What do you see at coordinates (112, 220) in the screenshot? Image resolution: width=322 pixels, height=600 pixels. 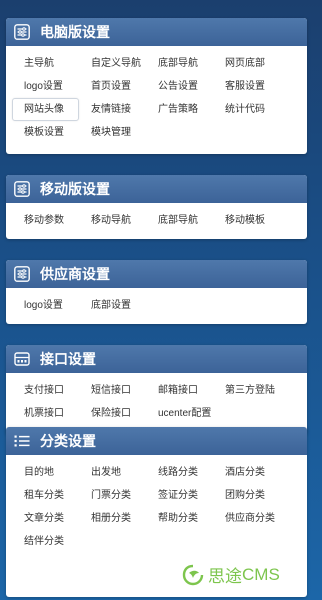 I see `settings-link-item: 移动导航` at bounding box center [112, 220].